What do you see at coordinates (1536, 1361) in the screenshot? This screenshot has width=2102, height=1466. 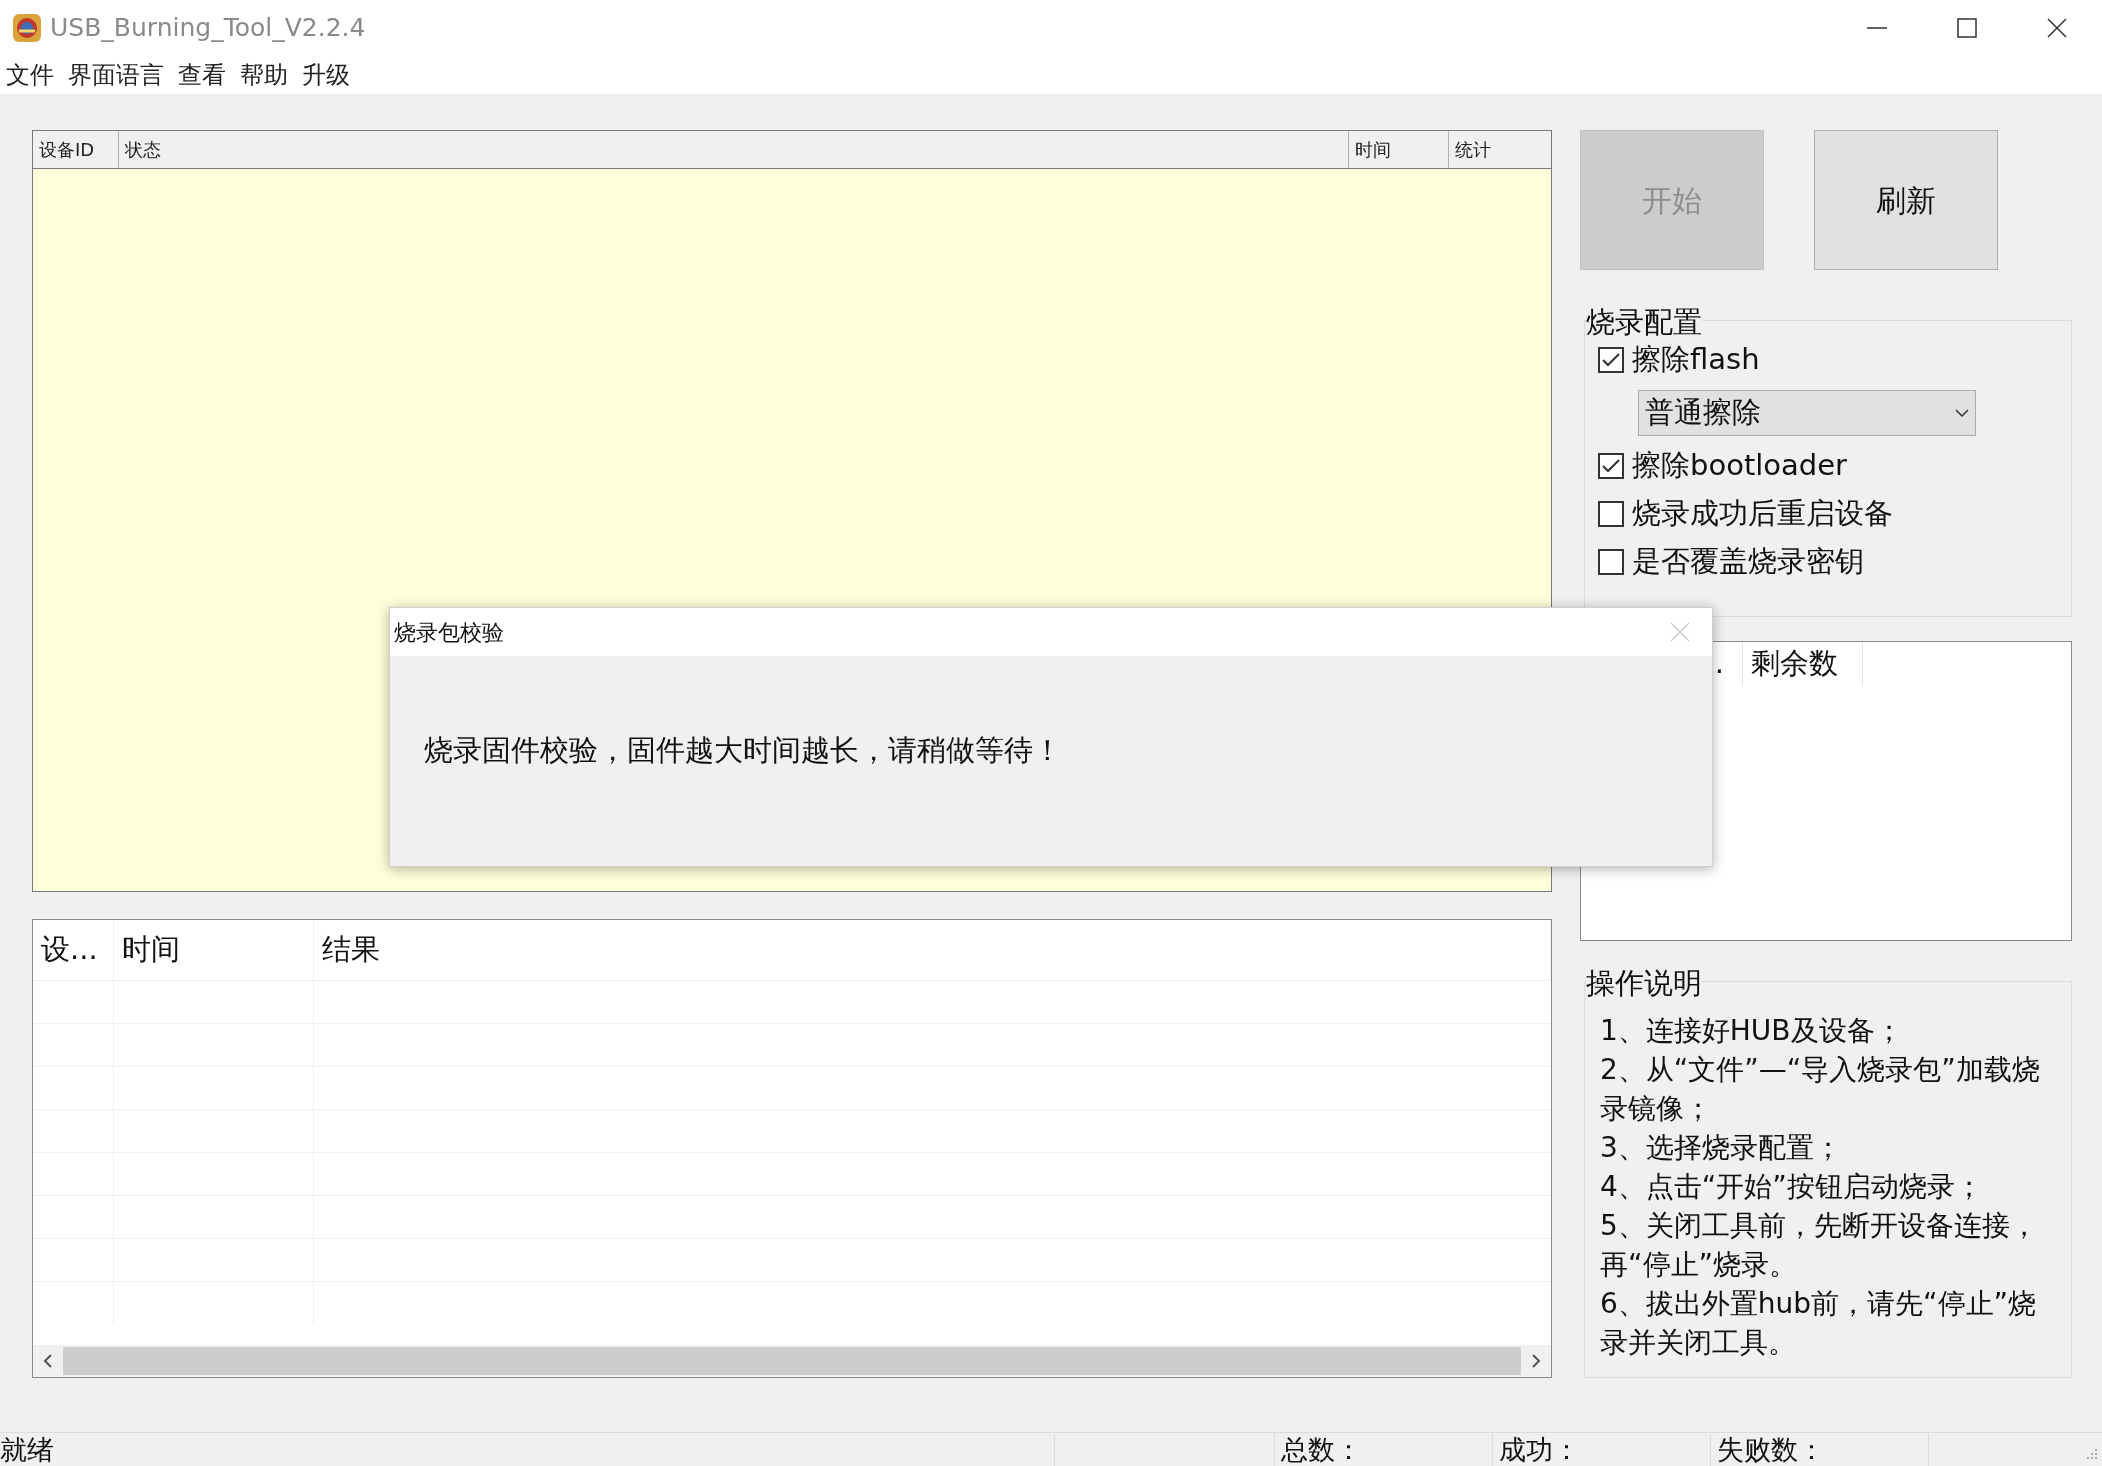 I see `scroll-right-icon` at bounding box center [1536, 1361].